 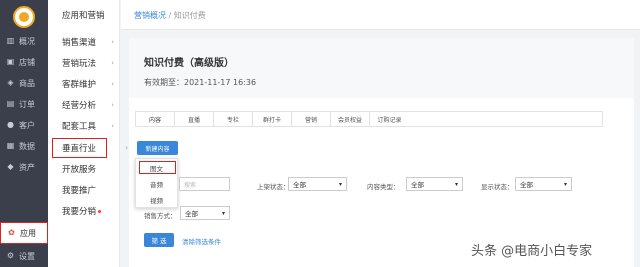 I want to click on tab-column: 专栏, so click(x=233, y=119).